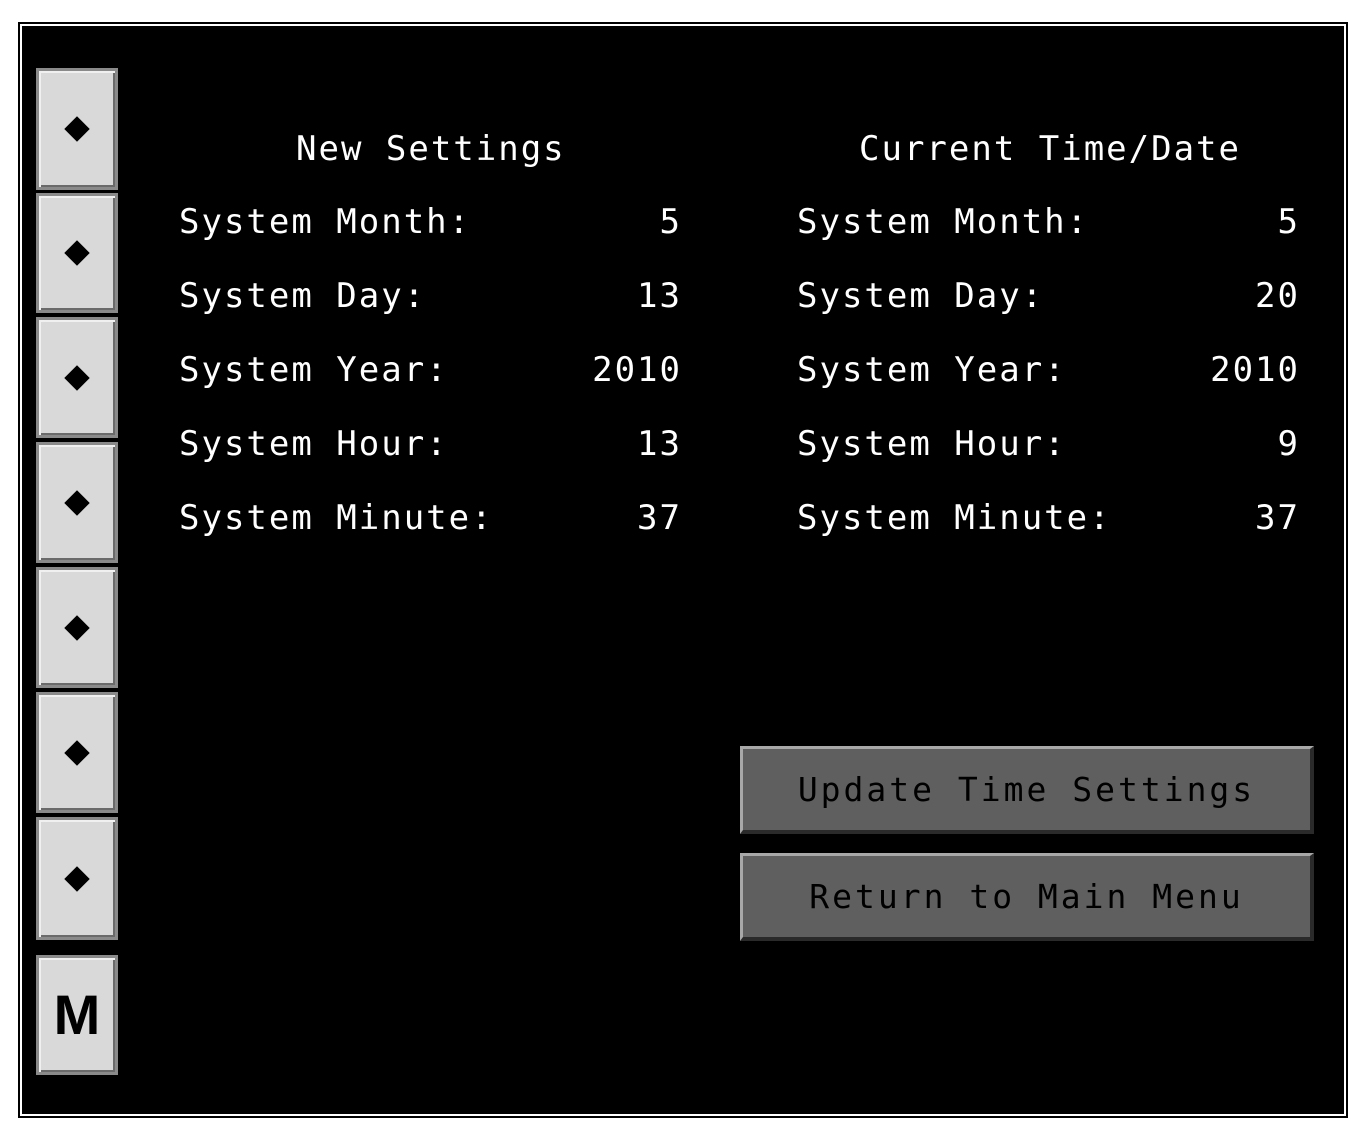  What do you see at coordinates (1050, 149) in the screenshot?
I see `current-heading: Current Time/Date` at bounding box center [1050, 149].